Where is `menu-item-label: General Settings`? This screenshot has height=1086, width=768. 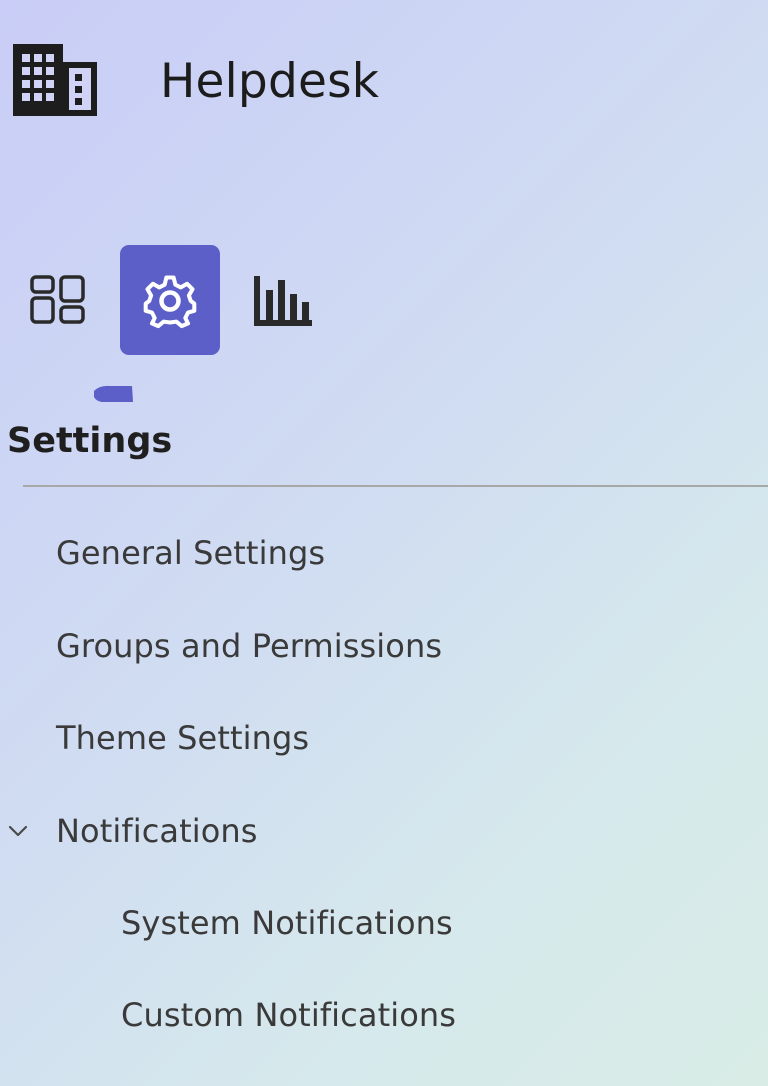 menu-item-label: General Settings is located at coordinates (191, 553).